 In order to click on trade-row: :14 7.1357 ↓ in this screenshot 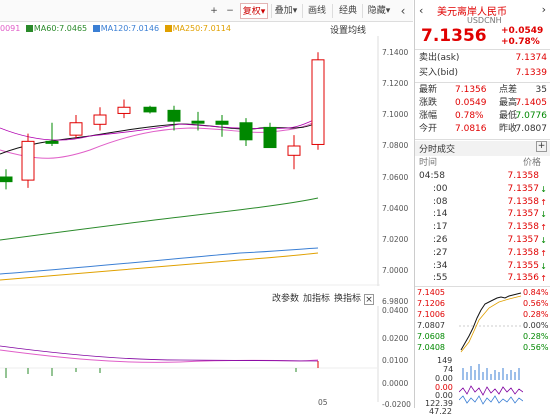, I will do `click(483, 214)`.